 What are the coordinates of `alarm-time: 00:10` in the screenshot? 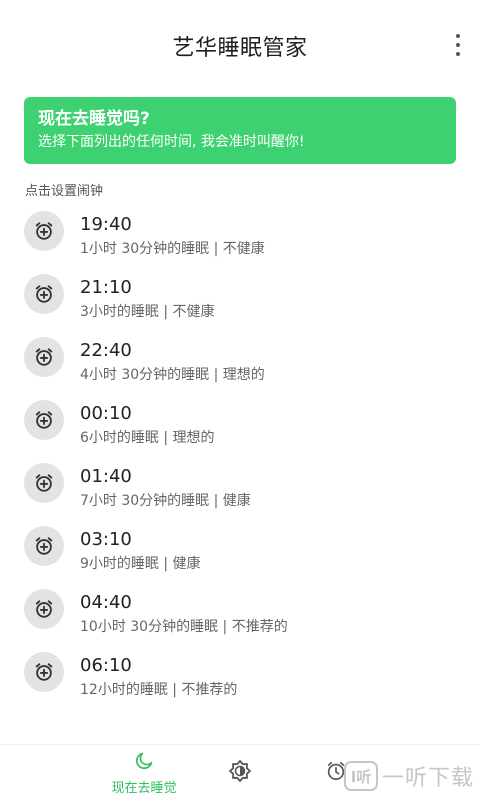 It's located at (106, 413).